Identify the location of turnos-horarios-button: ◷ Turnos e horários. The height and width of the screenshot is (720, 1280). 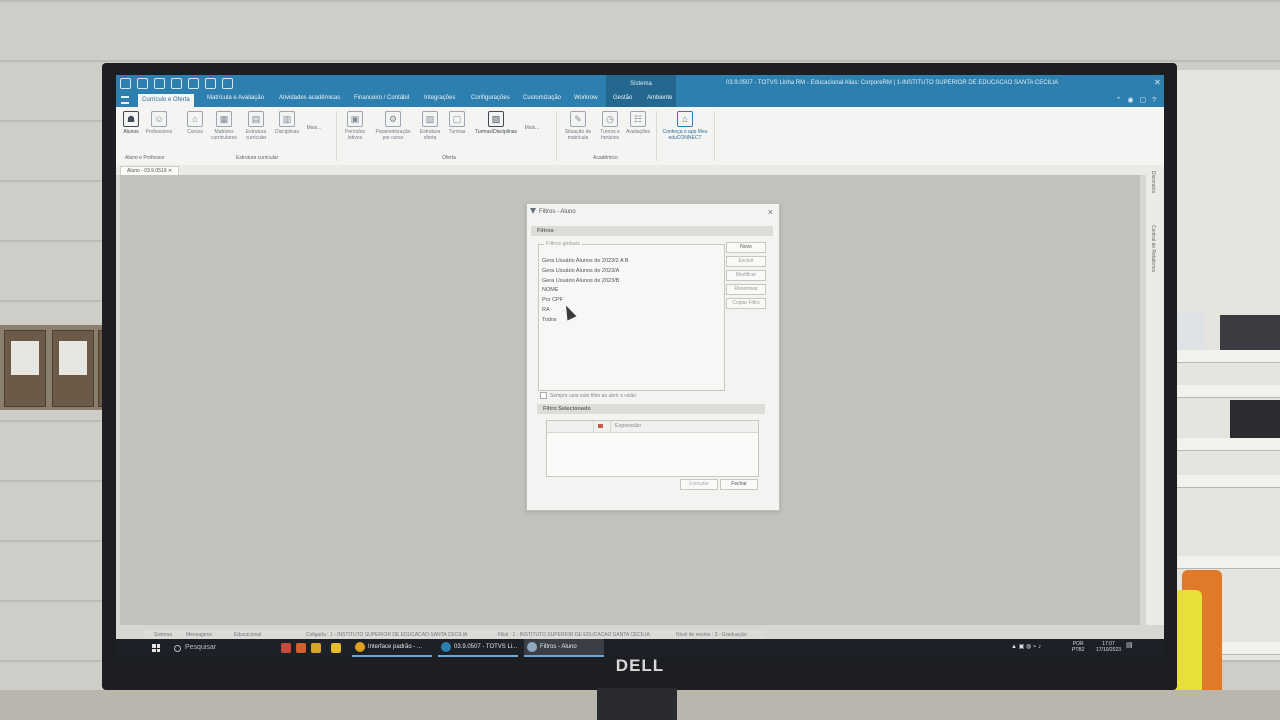
(610, 126).